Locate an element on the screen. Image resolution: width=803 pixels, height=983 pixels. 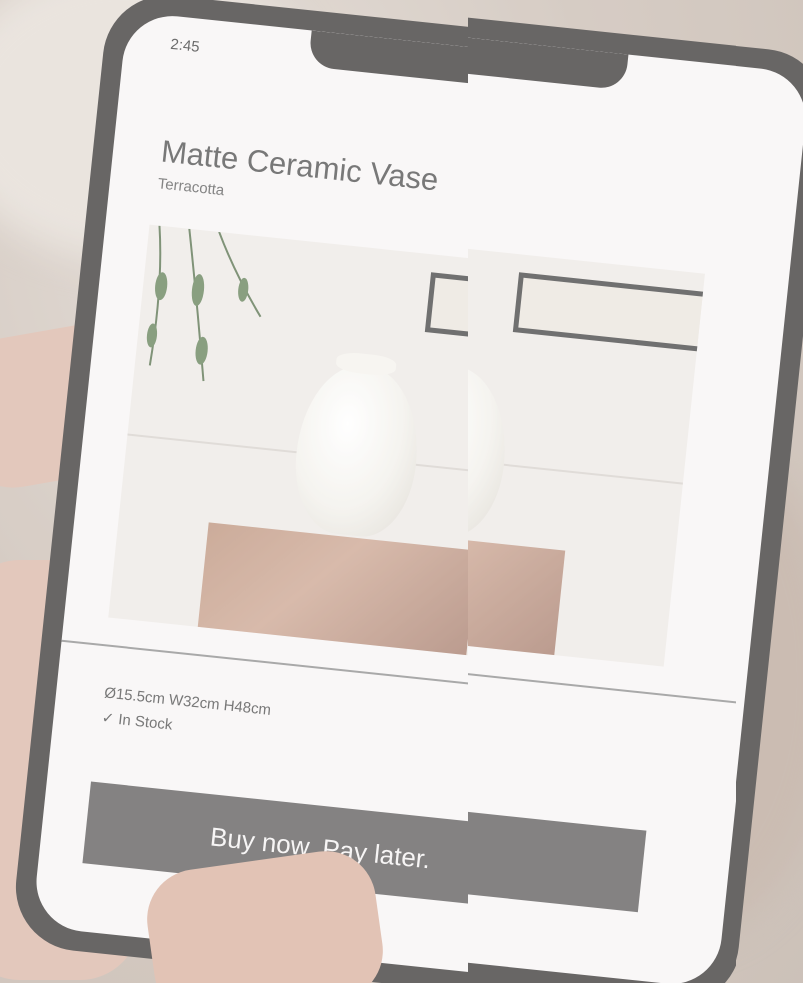
stock-status: ✓ In Stock is located at coordinates (137, 720).